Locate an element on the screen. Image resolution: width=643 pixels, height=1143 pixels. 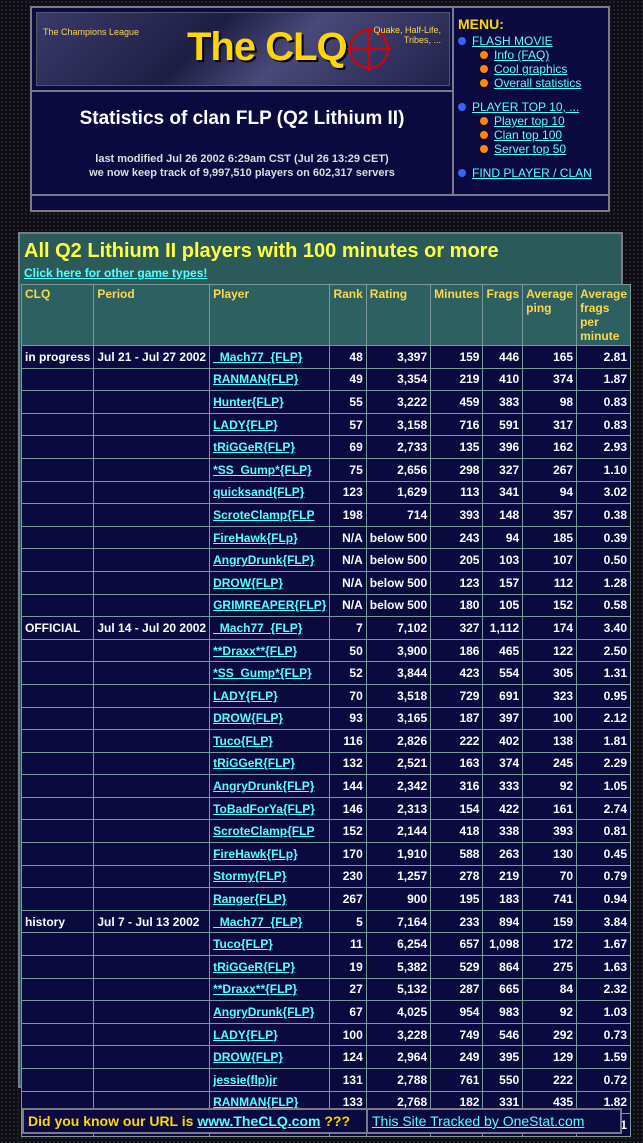
cell-avg-ping: 222 is located at coordinates (550, 1080).